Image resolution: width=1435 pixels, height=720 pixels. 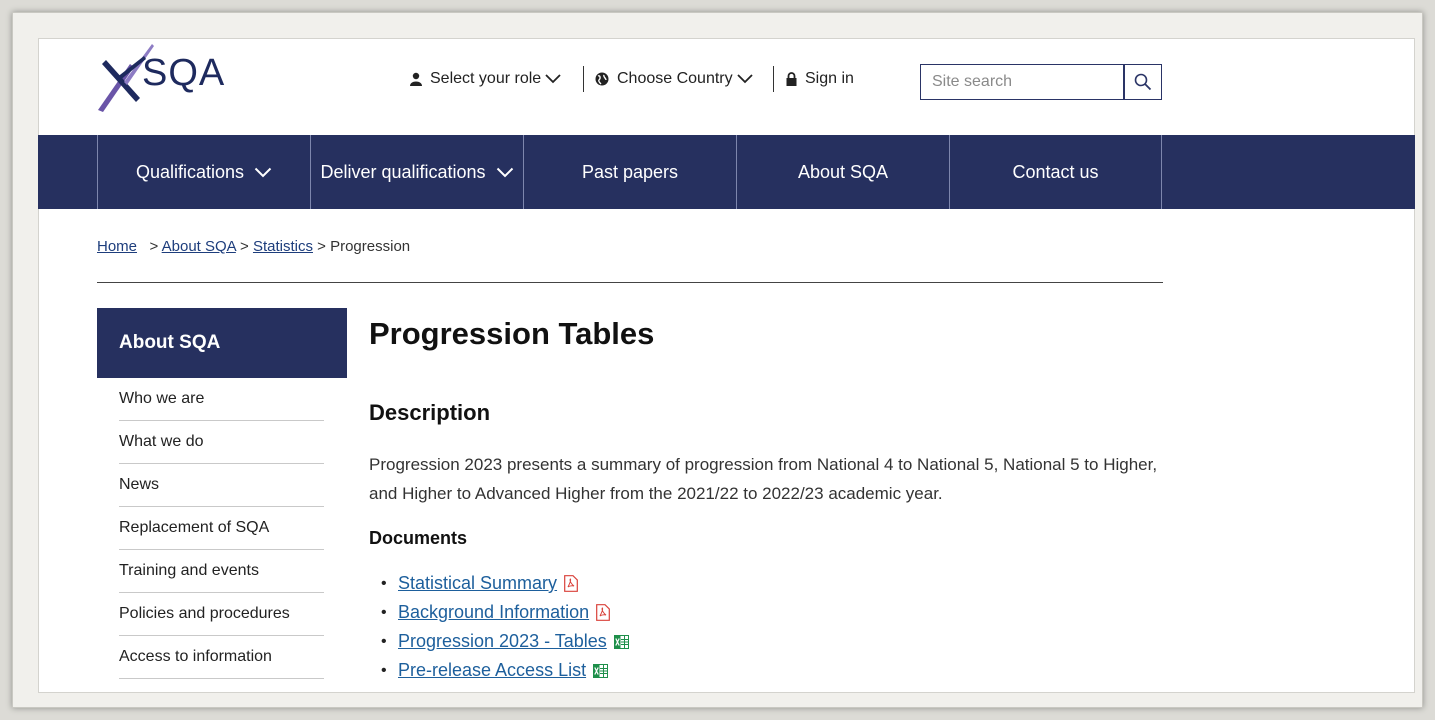 I want to click on sqa-logo: SQA, so click(x=166, y=77).